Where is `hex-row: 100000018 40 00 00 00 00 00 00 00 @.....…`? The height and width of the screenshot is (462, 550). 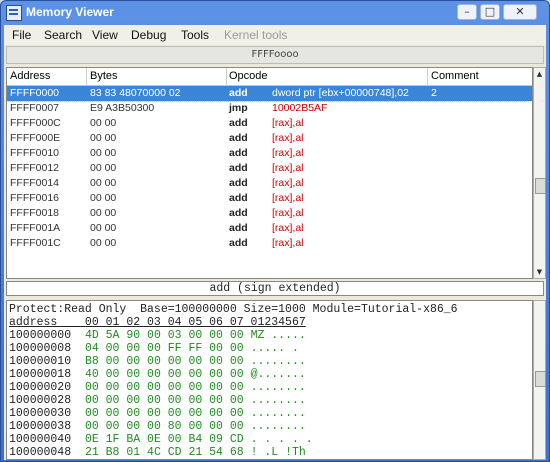
hex-row: 100000018 40 00 00 00 00 00 00 00 @.....… is located at coordinates (157, 374).